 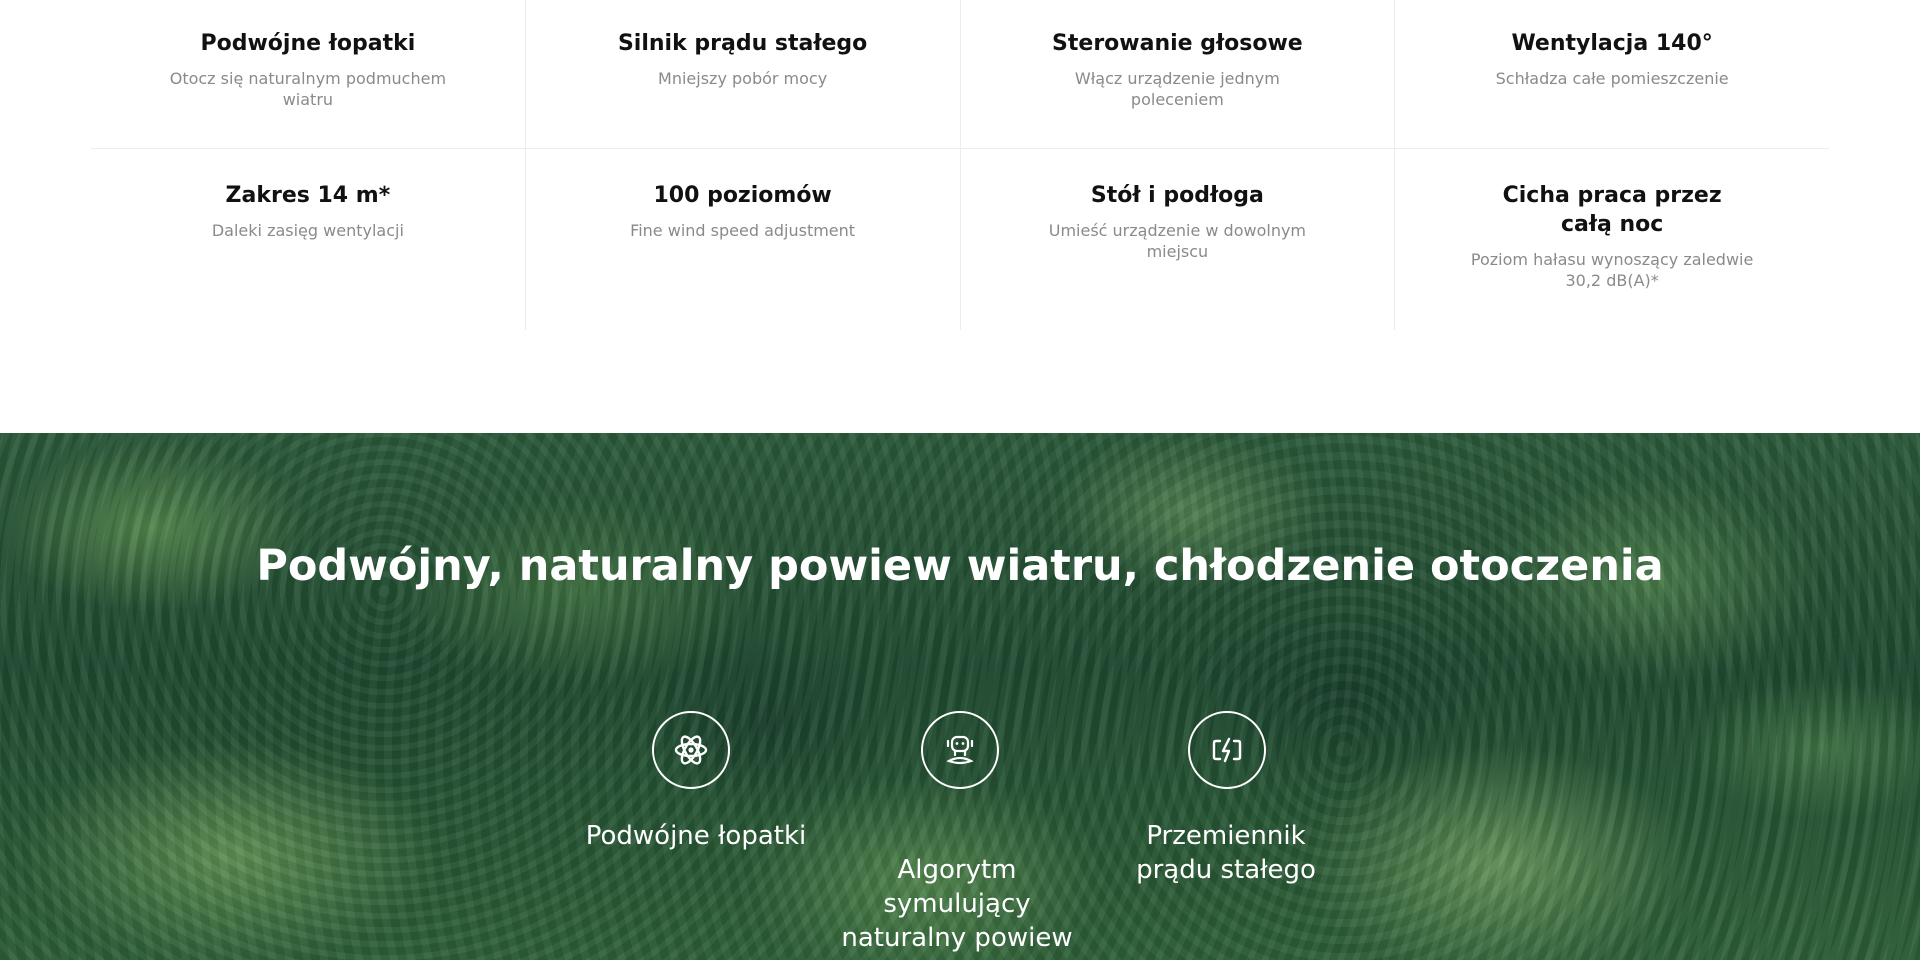 What do you see at coordinates (1226, 853) in the screenshot?
I see `hero-feature-label: Przemiennik prądu stałego` at bounding box center [1226, 853].